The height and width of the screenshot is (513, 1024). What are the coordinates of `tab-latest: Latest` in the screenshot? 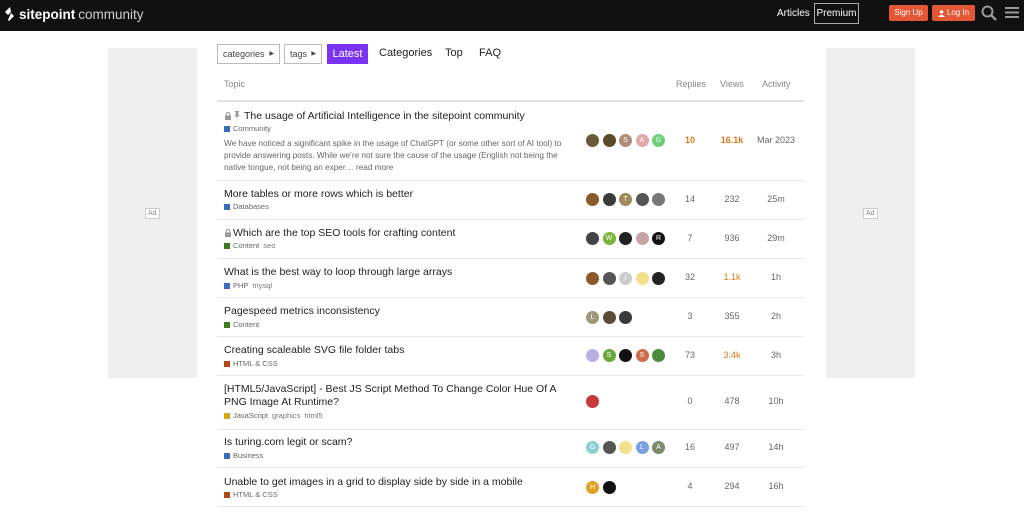 It's located at (347, 54).